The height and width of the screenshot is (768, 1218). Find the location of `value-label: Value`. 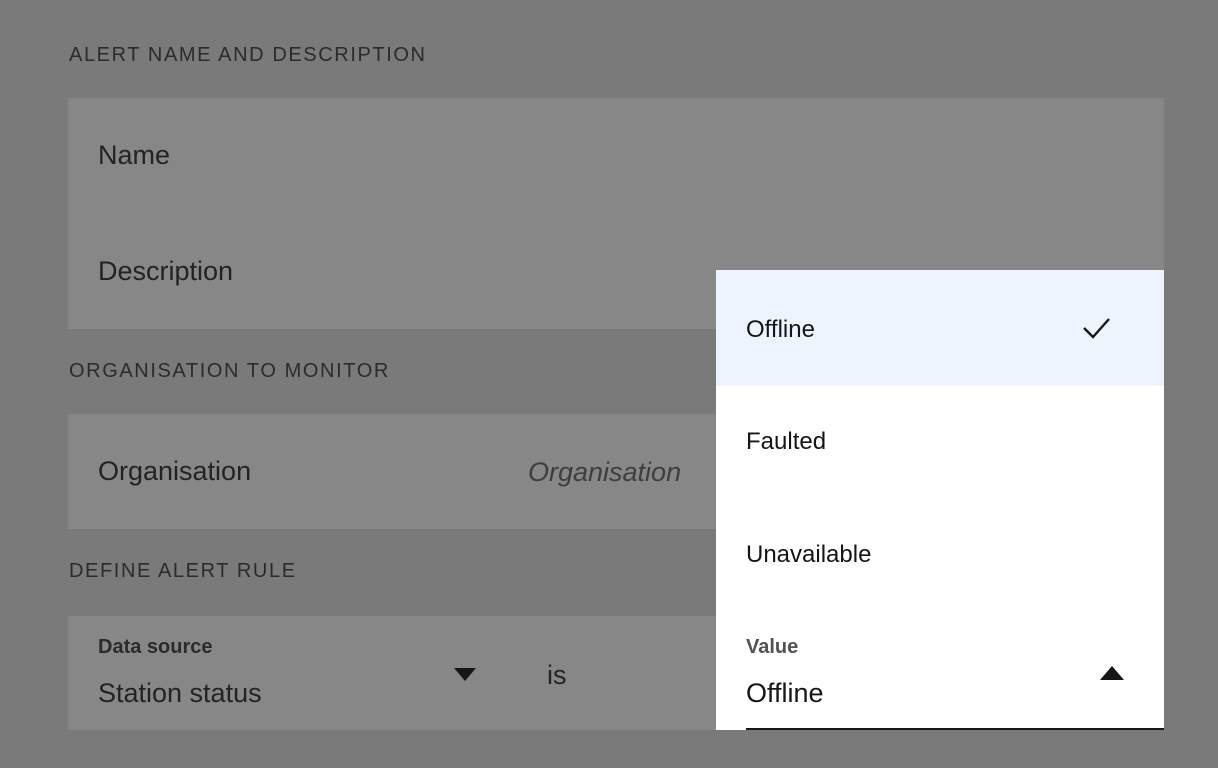

value-label: Value is located at coordinates (772, 647).